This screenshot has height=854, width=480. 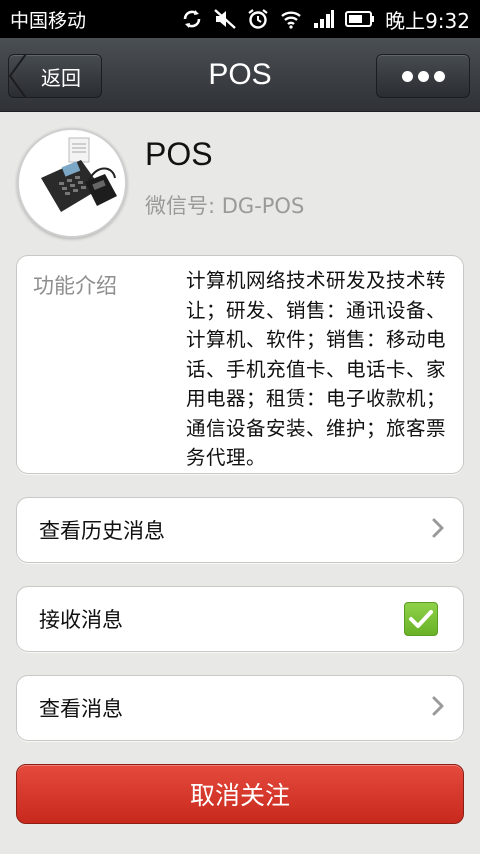 I want to click on avatar, so click(x=72, y=183).